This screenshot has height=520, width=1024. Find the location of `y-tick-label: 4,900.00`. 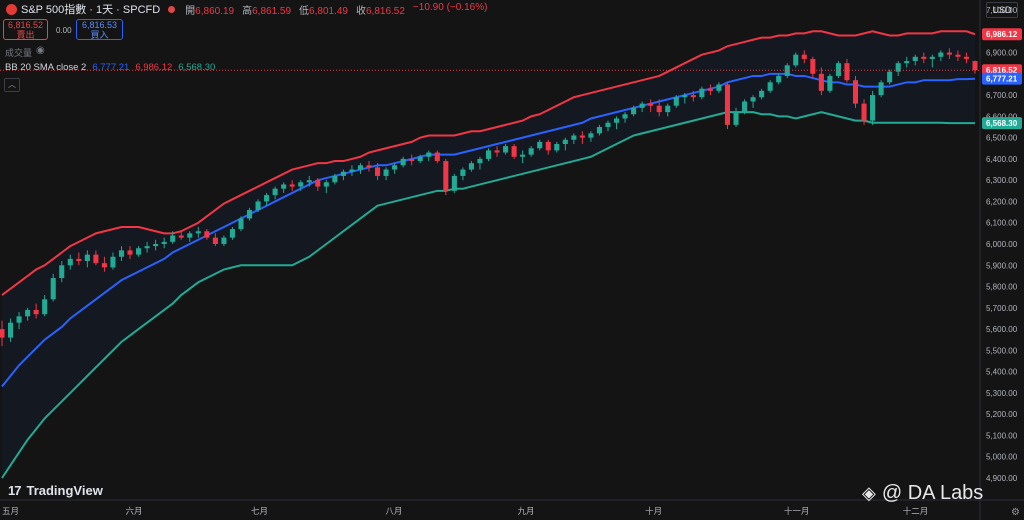

y-tick-label: 4,900.00 is located at coordinates (1002, 478).